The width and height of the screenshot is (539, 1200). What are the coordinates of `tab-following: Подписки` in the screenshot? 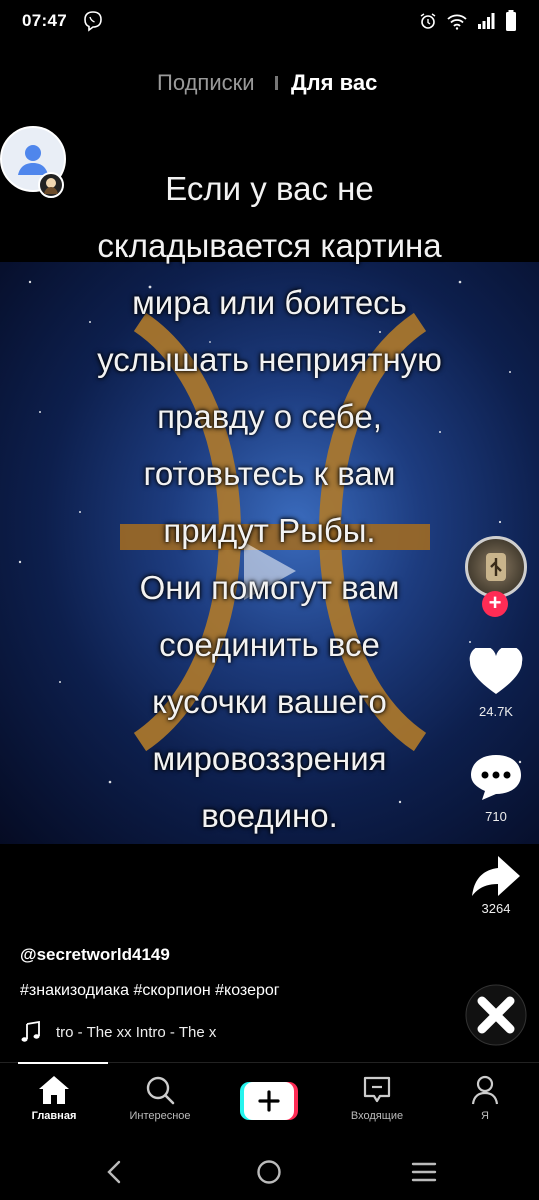 It's located at (206, 83).